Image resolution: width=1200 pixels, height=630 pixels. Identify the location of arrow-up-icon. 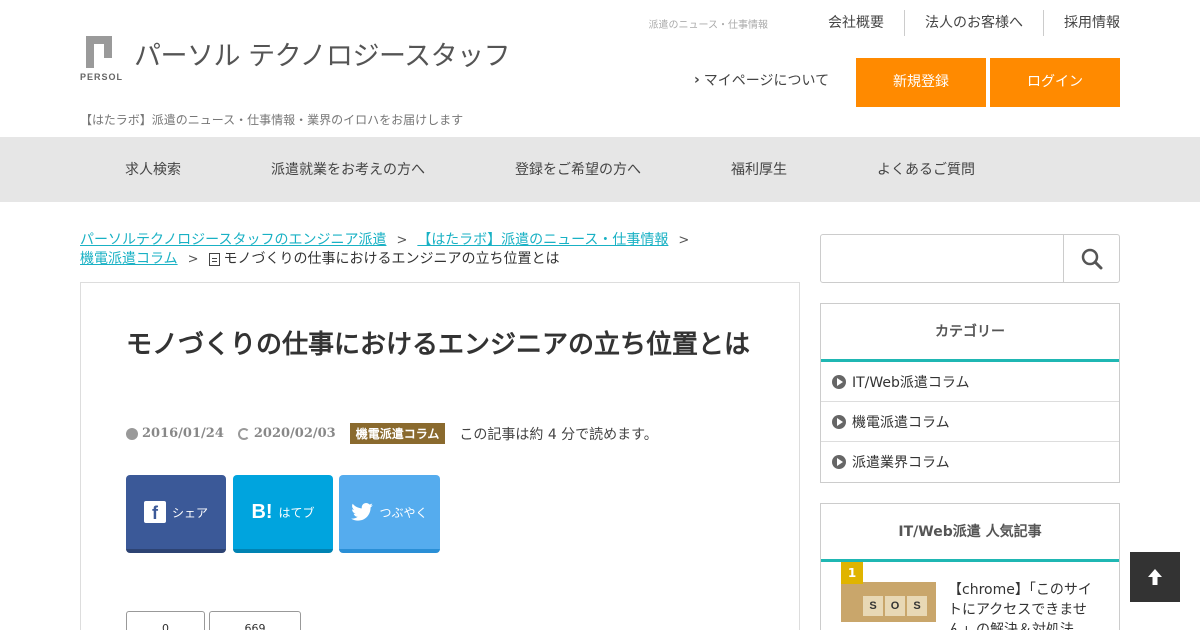
(1155, 577).